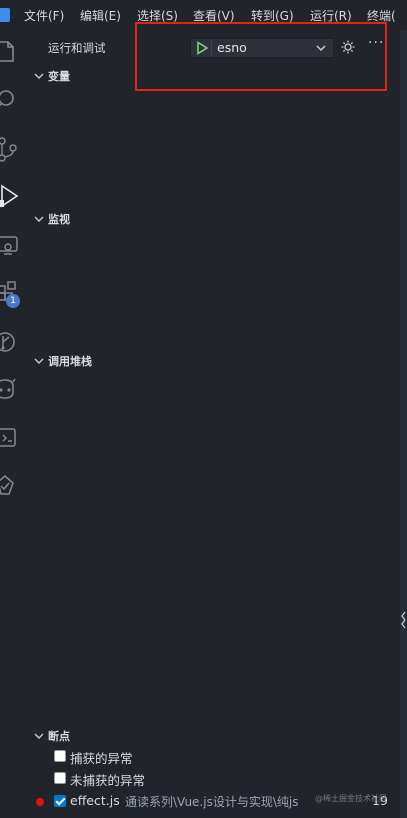 This screenshot has height=818, width=407. I want to click on breakpoints-label: 断点, so click(59, 736).